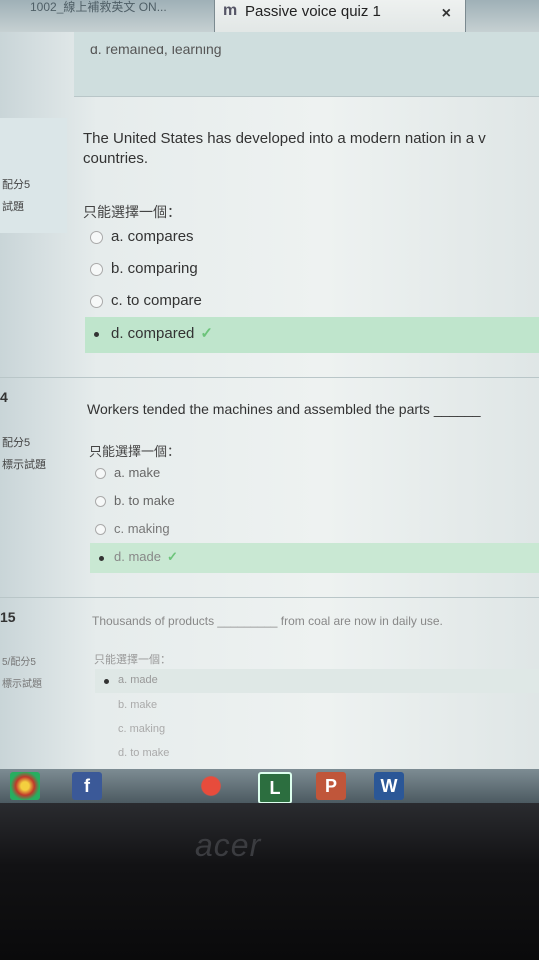  I want to click on previous-question-tail, so click(306, 64).